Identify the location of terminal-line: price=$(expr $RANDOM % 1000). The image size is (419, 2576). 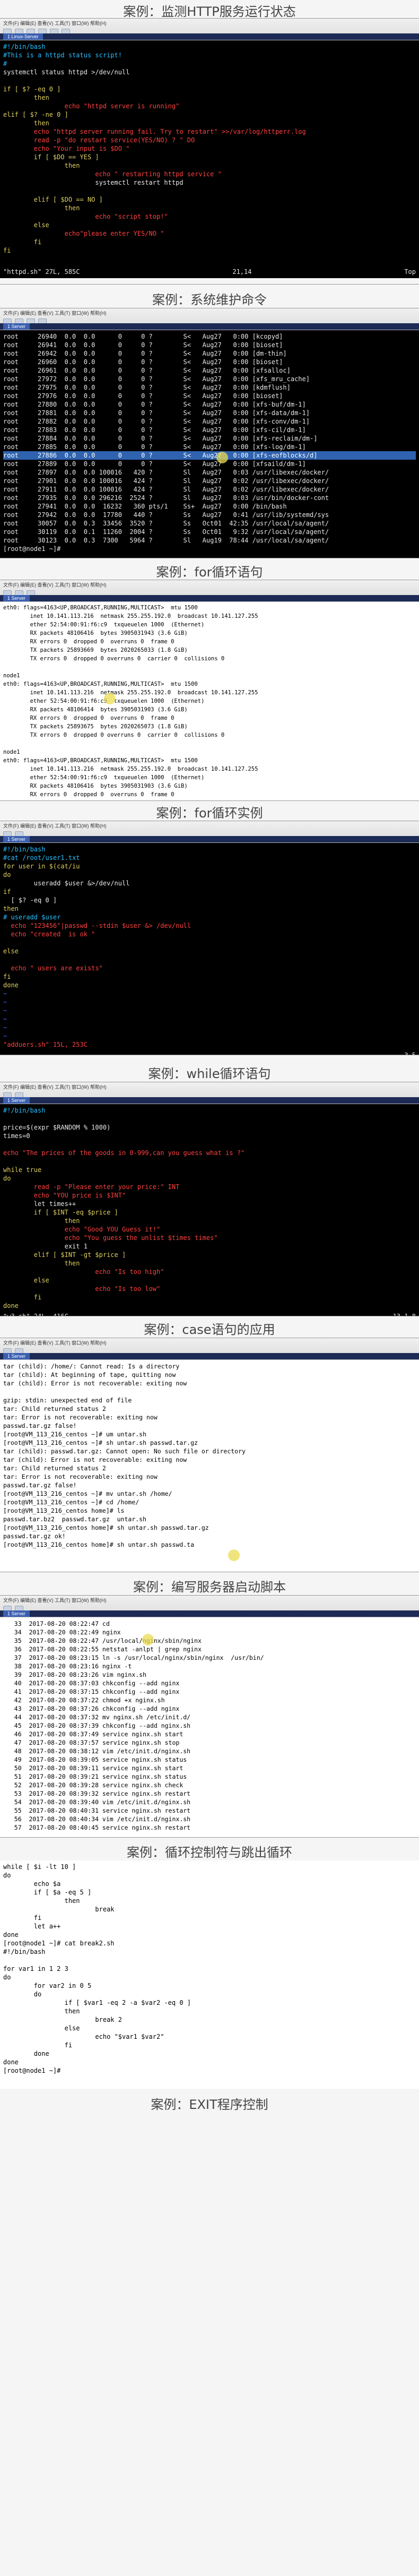
(57, 1127).